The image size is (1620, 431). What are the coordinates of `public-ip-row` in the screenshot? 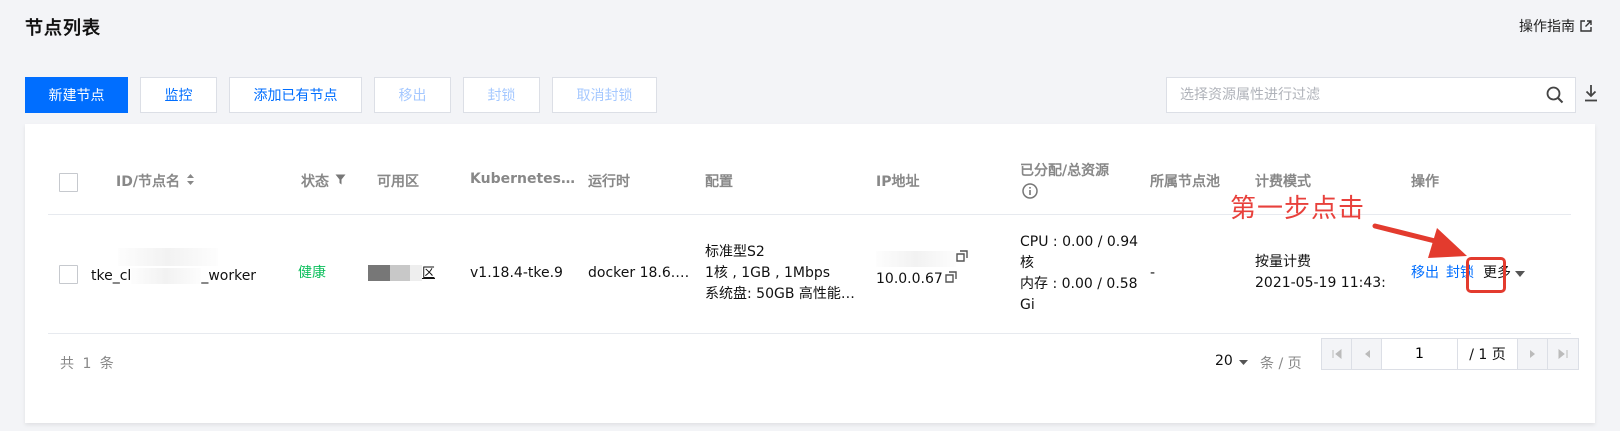 It's located at (922, 258).